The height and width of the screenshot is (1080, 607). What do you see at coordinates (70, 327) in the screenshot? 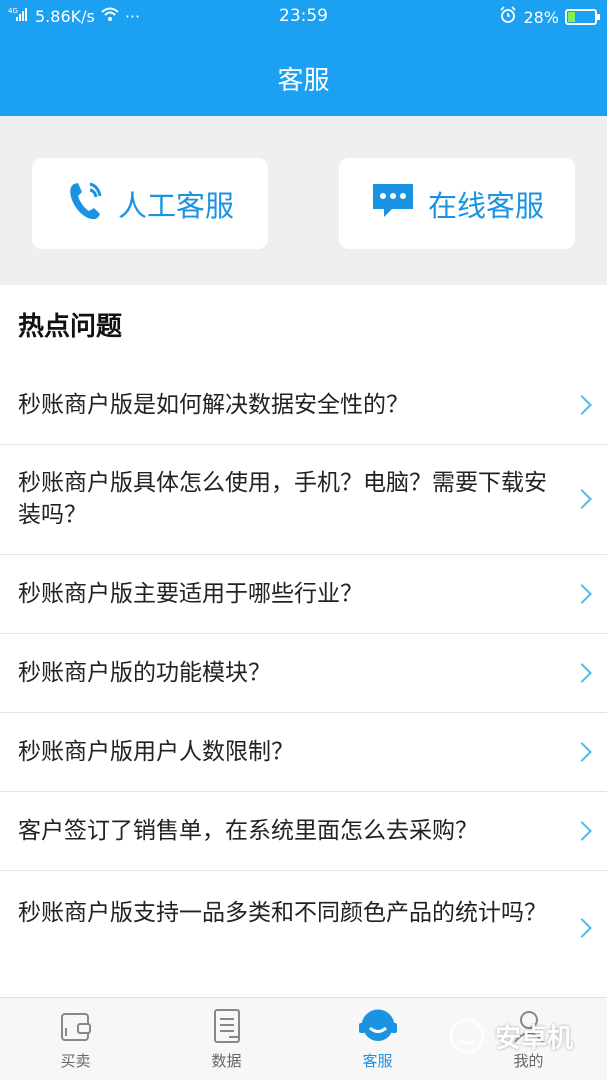
I see `hot-questions-heading: 热点问题` at bounding box center [70, 327].